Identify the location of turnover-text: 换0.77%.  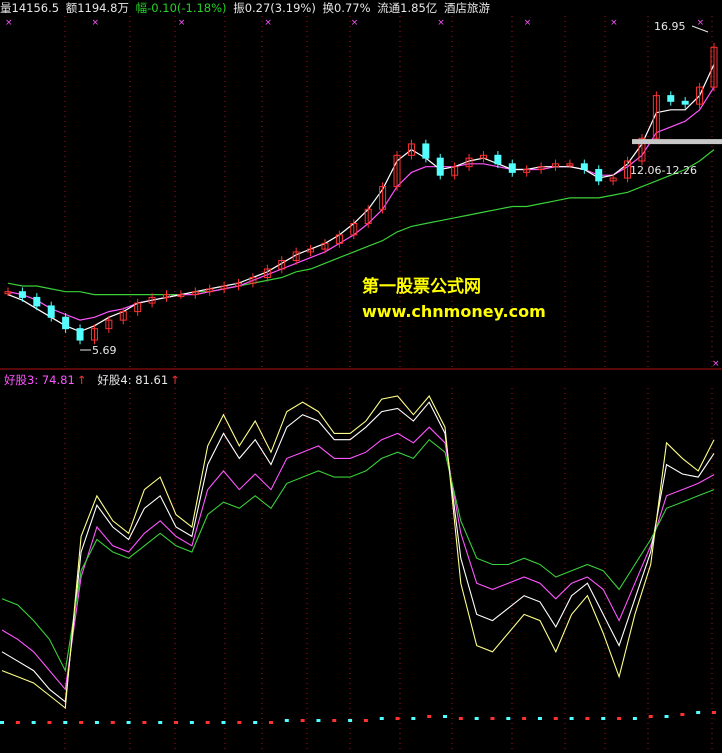
(346, 8).